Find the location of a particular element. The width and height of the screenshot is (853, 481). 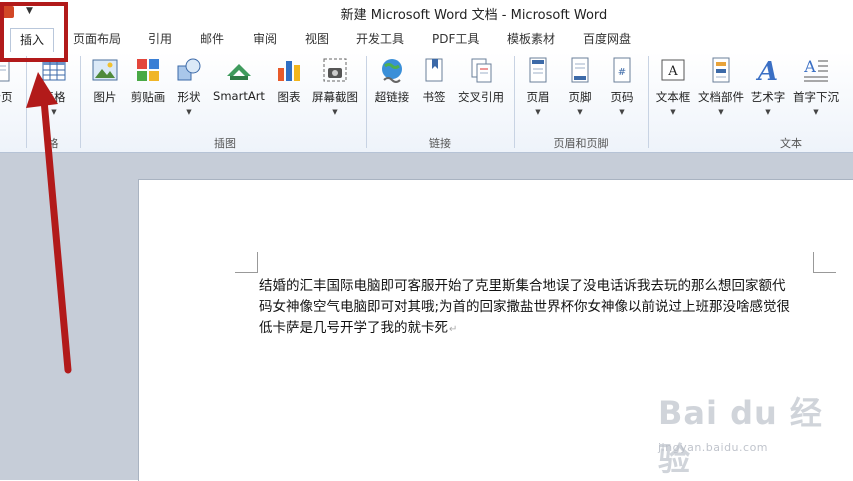

watermark-url: jingyan.baidu.com is located at coordinates (713, 447).